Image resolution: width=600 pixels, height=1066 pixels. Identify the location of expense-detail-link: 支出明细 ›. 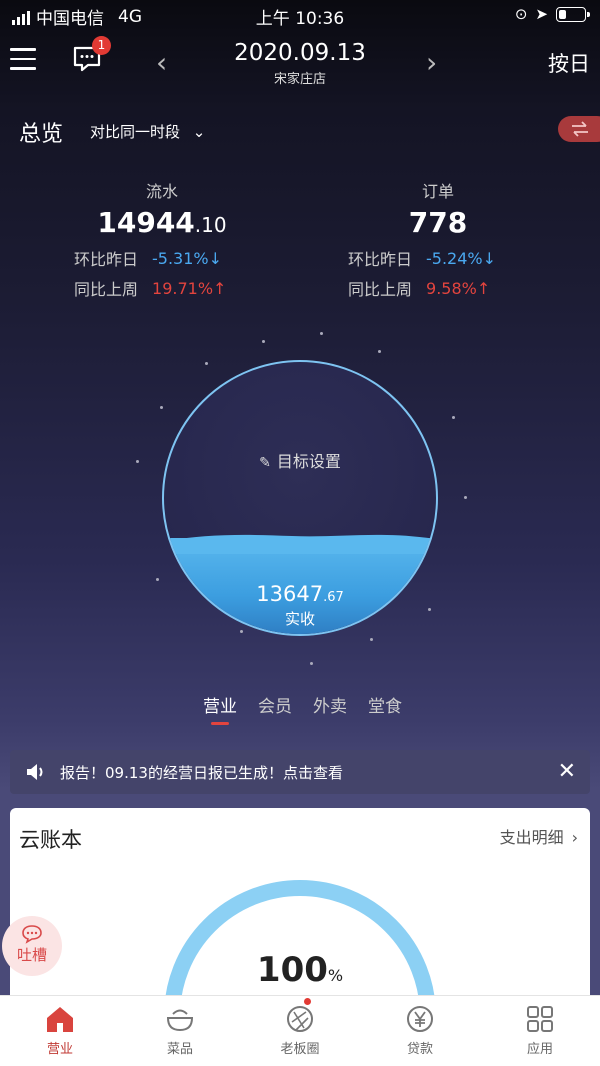
(539, 836).